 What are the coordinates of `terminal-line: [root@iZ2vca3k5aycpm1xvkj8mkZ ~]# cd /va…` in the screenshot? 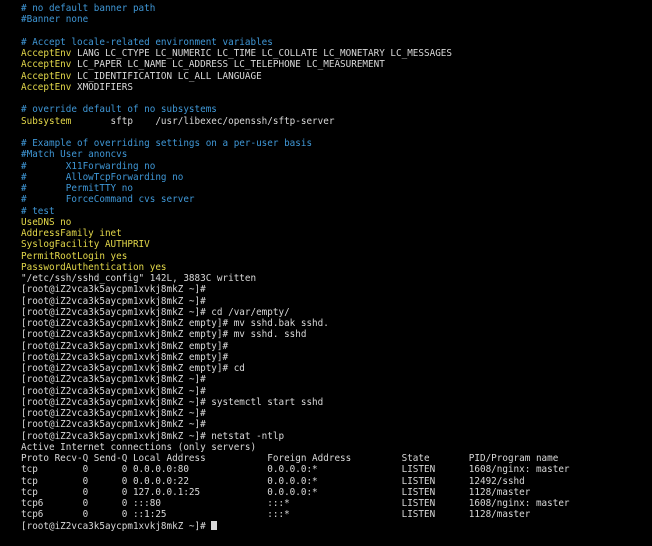 It's located at (333, 312).